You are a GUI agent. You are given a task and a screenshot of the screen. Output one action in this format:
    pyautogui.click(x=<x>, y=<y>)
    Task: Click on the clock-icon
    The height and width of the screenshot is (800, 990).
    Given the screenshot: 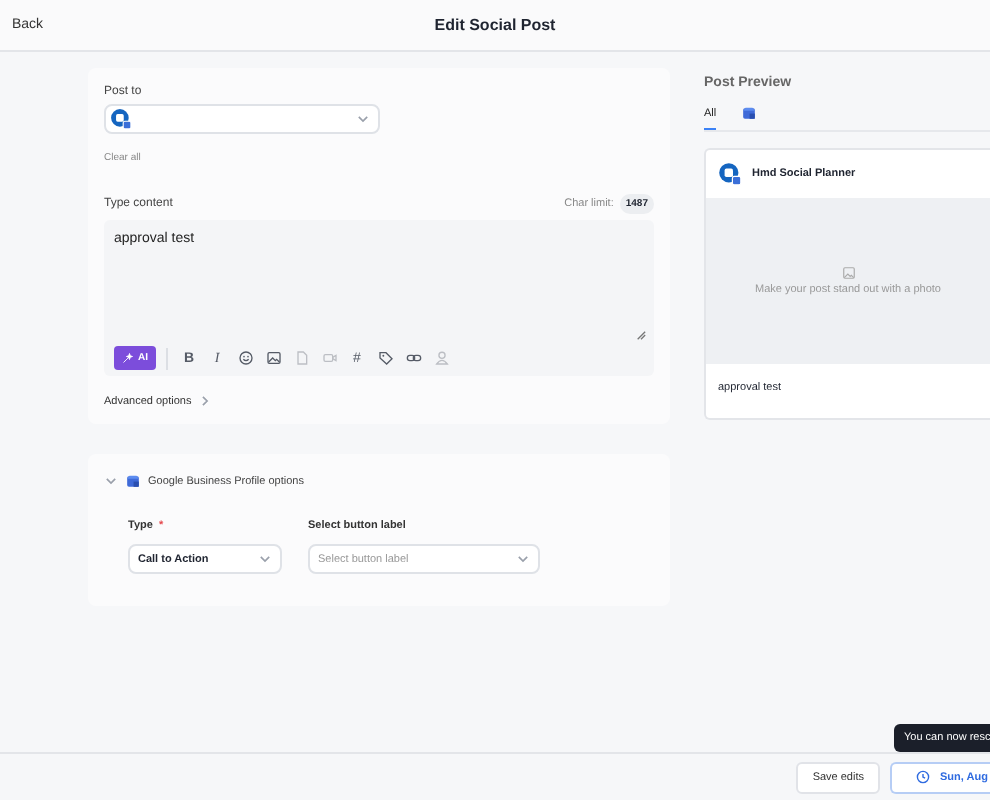 What is the action you would take?
    pyautogui.click(x=923, y=777)
    